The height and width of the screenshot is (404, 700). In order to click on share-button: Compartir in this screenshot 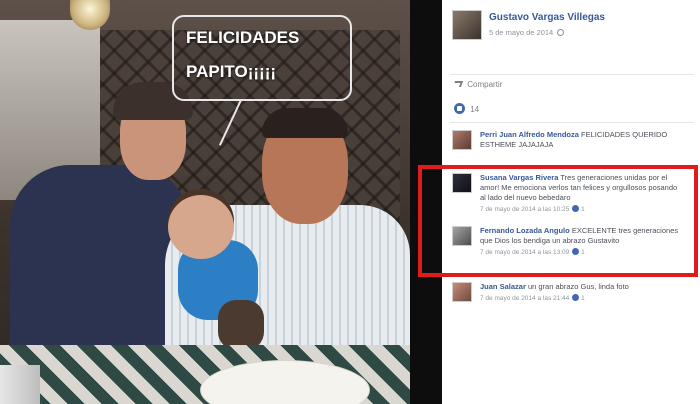, I will do `click(477, 84)`.